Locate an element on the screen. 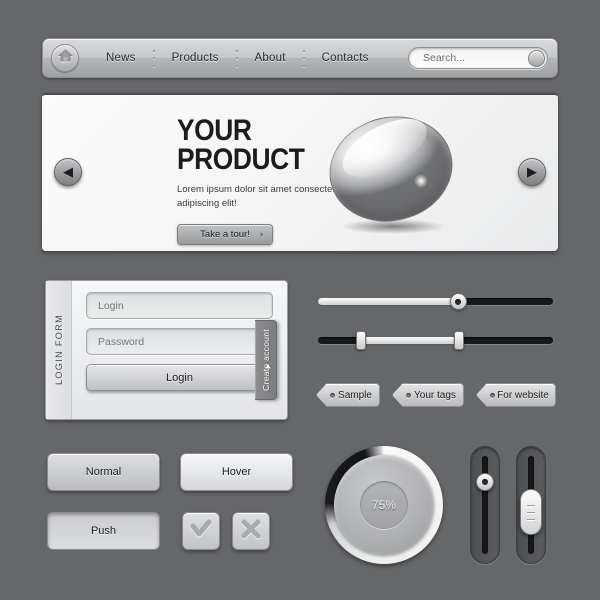  carousel-next-button: ▶ is located at coordinates (532, 172).